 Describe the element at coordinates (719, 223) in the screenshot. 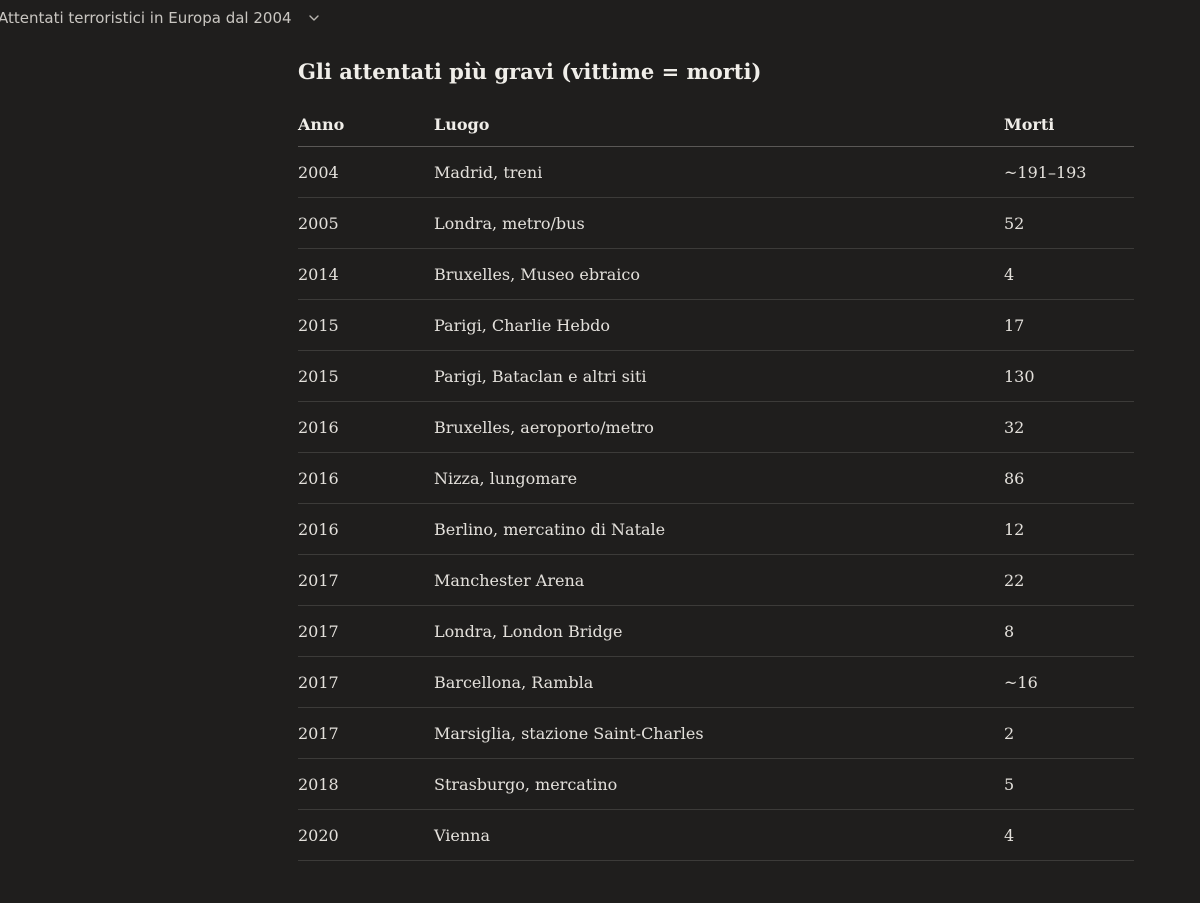

I see `cell-luogo: Londra, metro/bus` at that location.